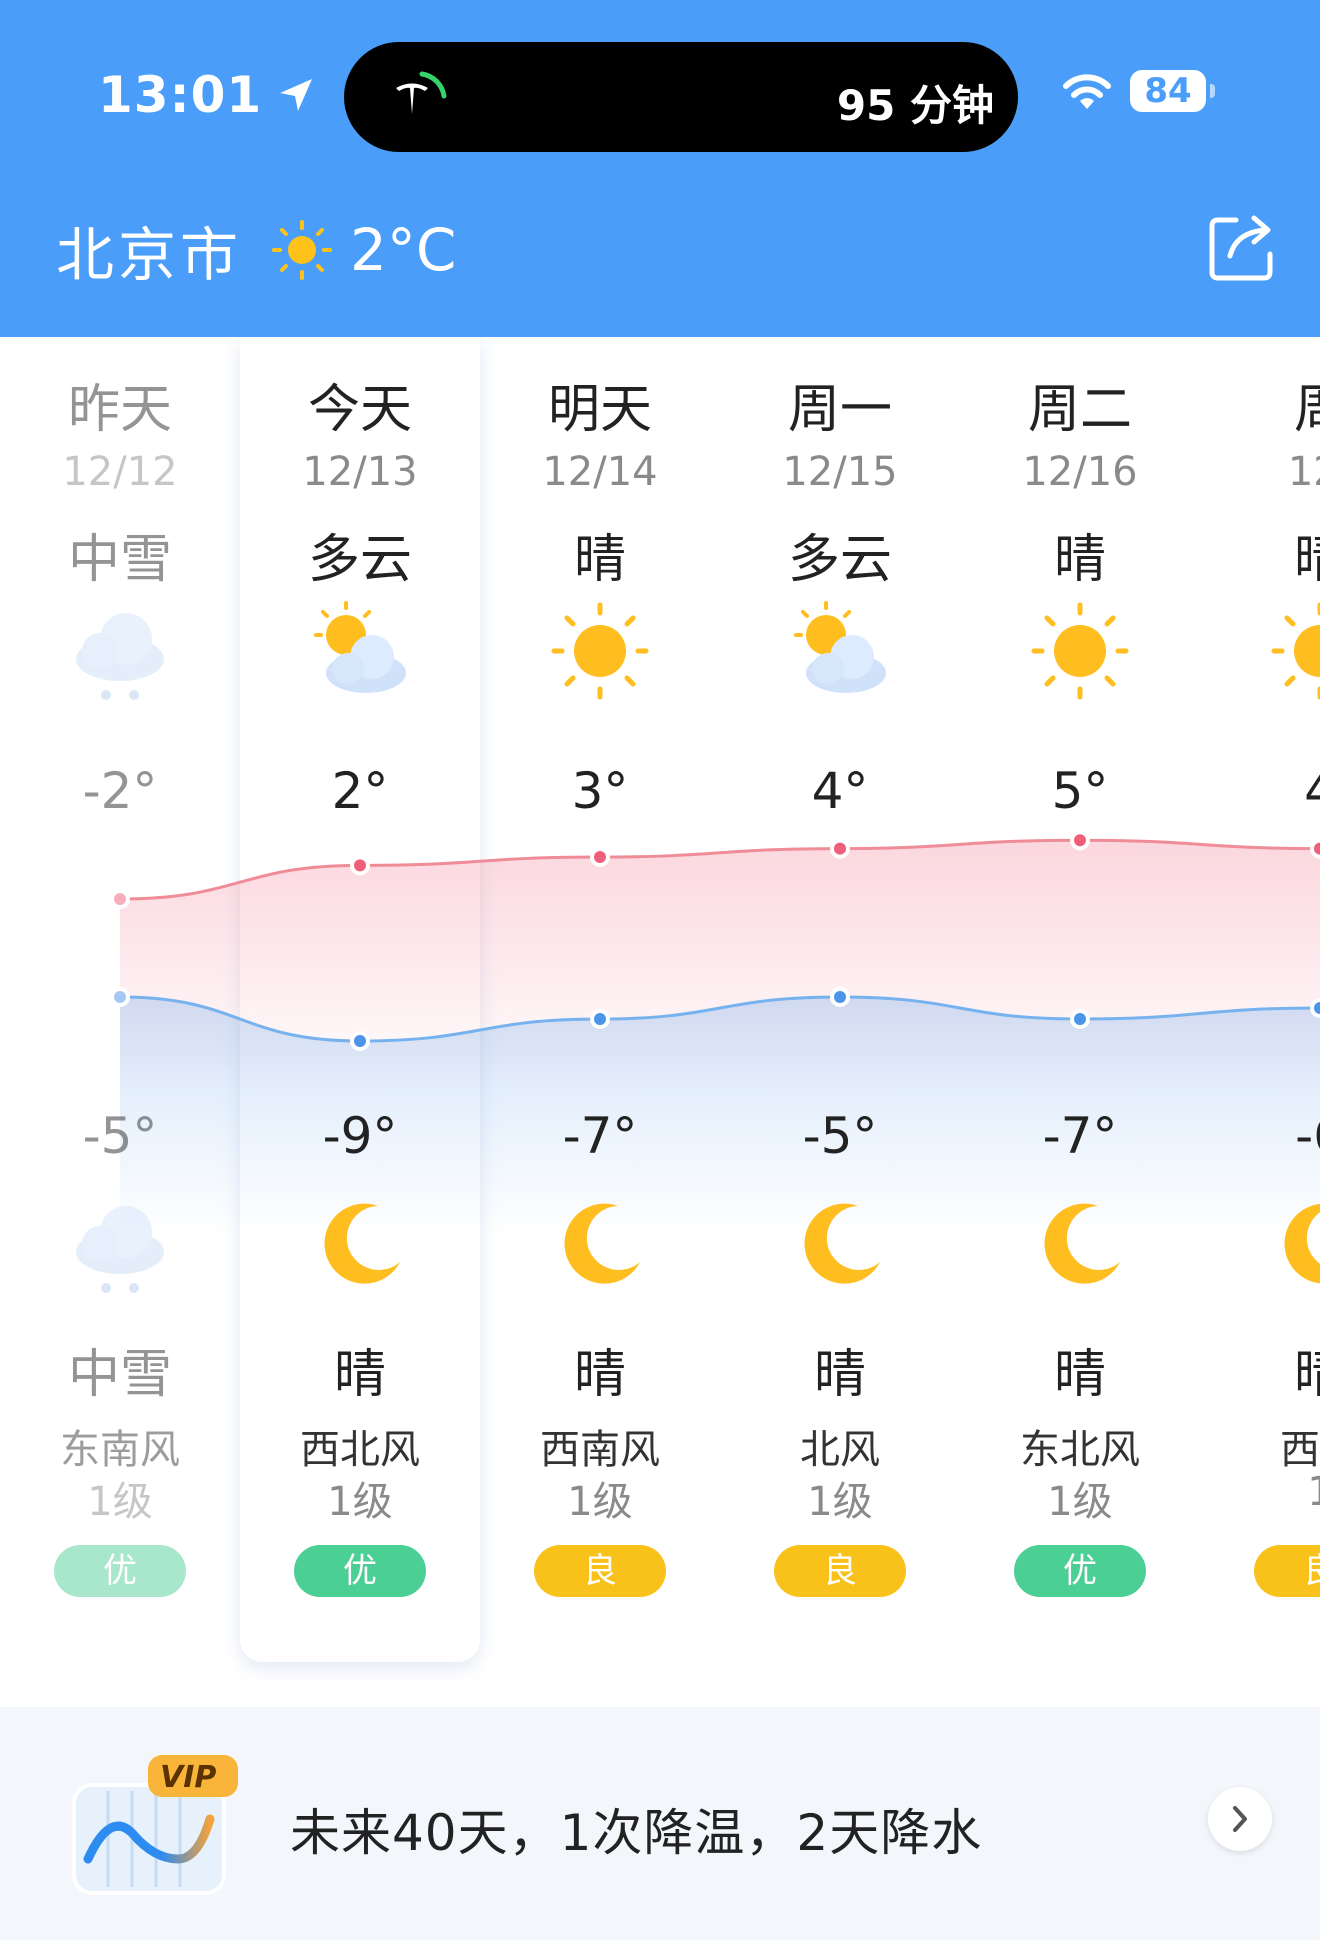 The image size is (1320, 1940). Describe the element at coordinates (1087, 91) in the screenshot. I see `wifi-icon` at that location.